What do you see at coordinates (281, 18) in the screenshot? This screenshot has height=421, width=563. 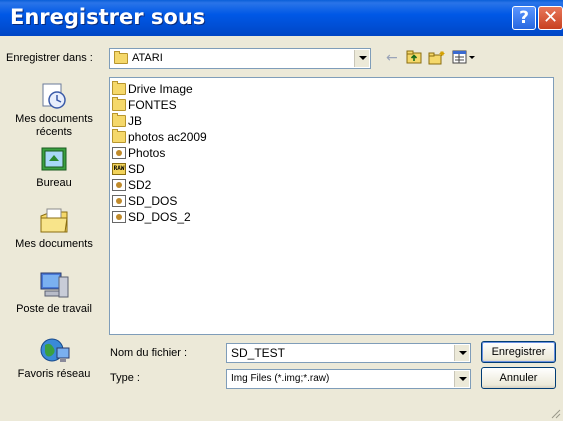 I see `title-bar: Enregistrer sous ? ✕` at bounding box center [281, 18].